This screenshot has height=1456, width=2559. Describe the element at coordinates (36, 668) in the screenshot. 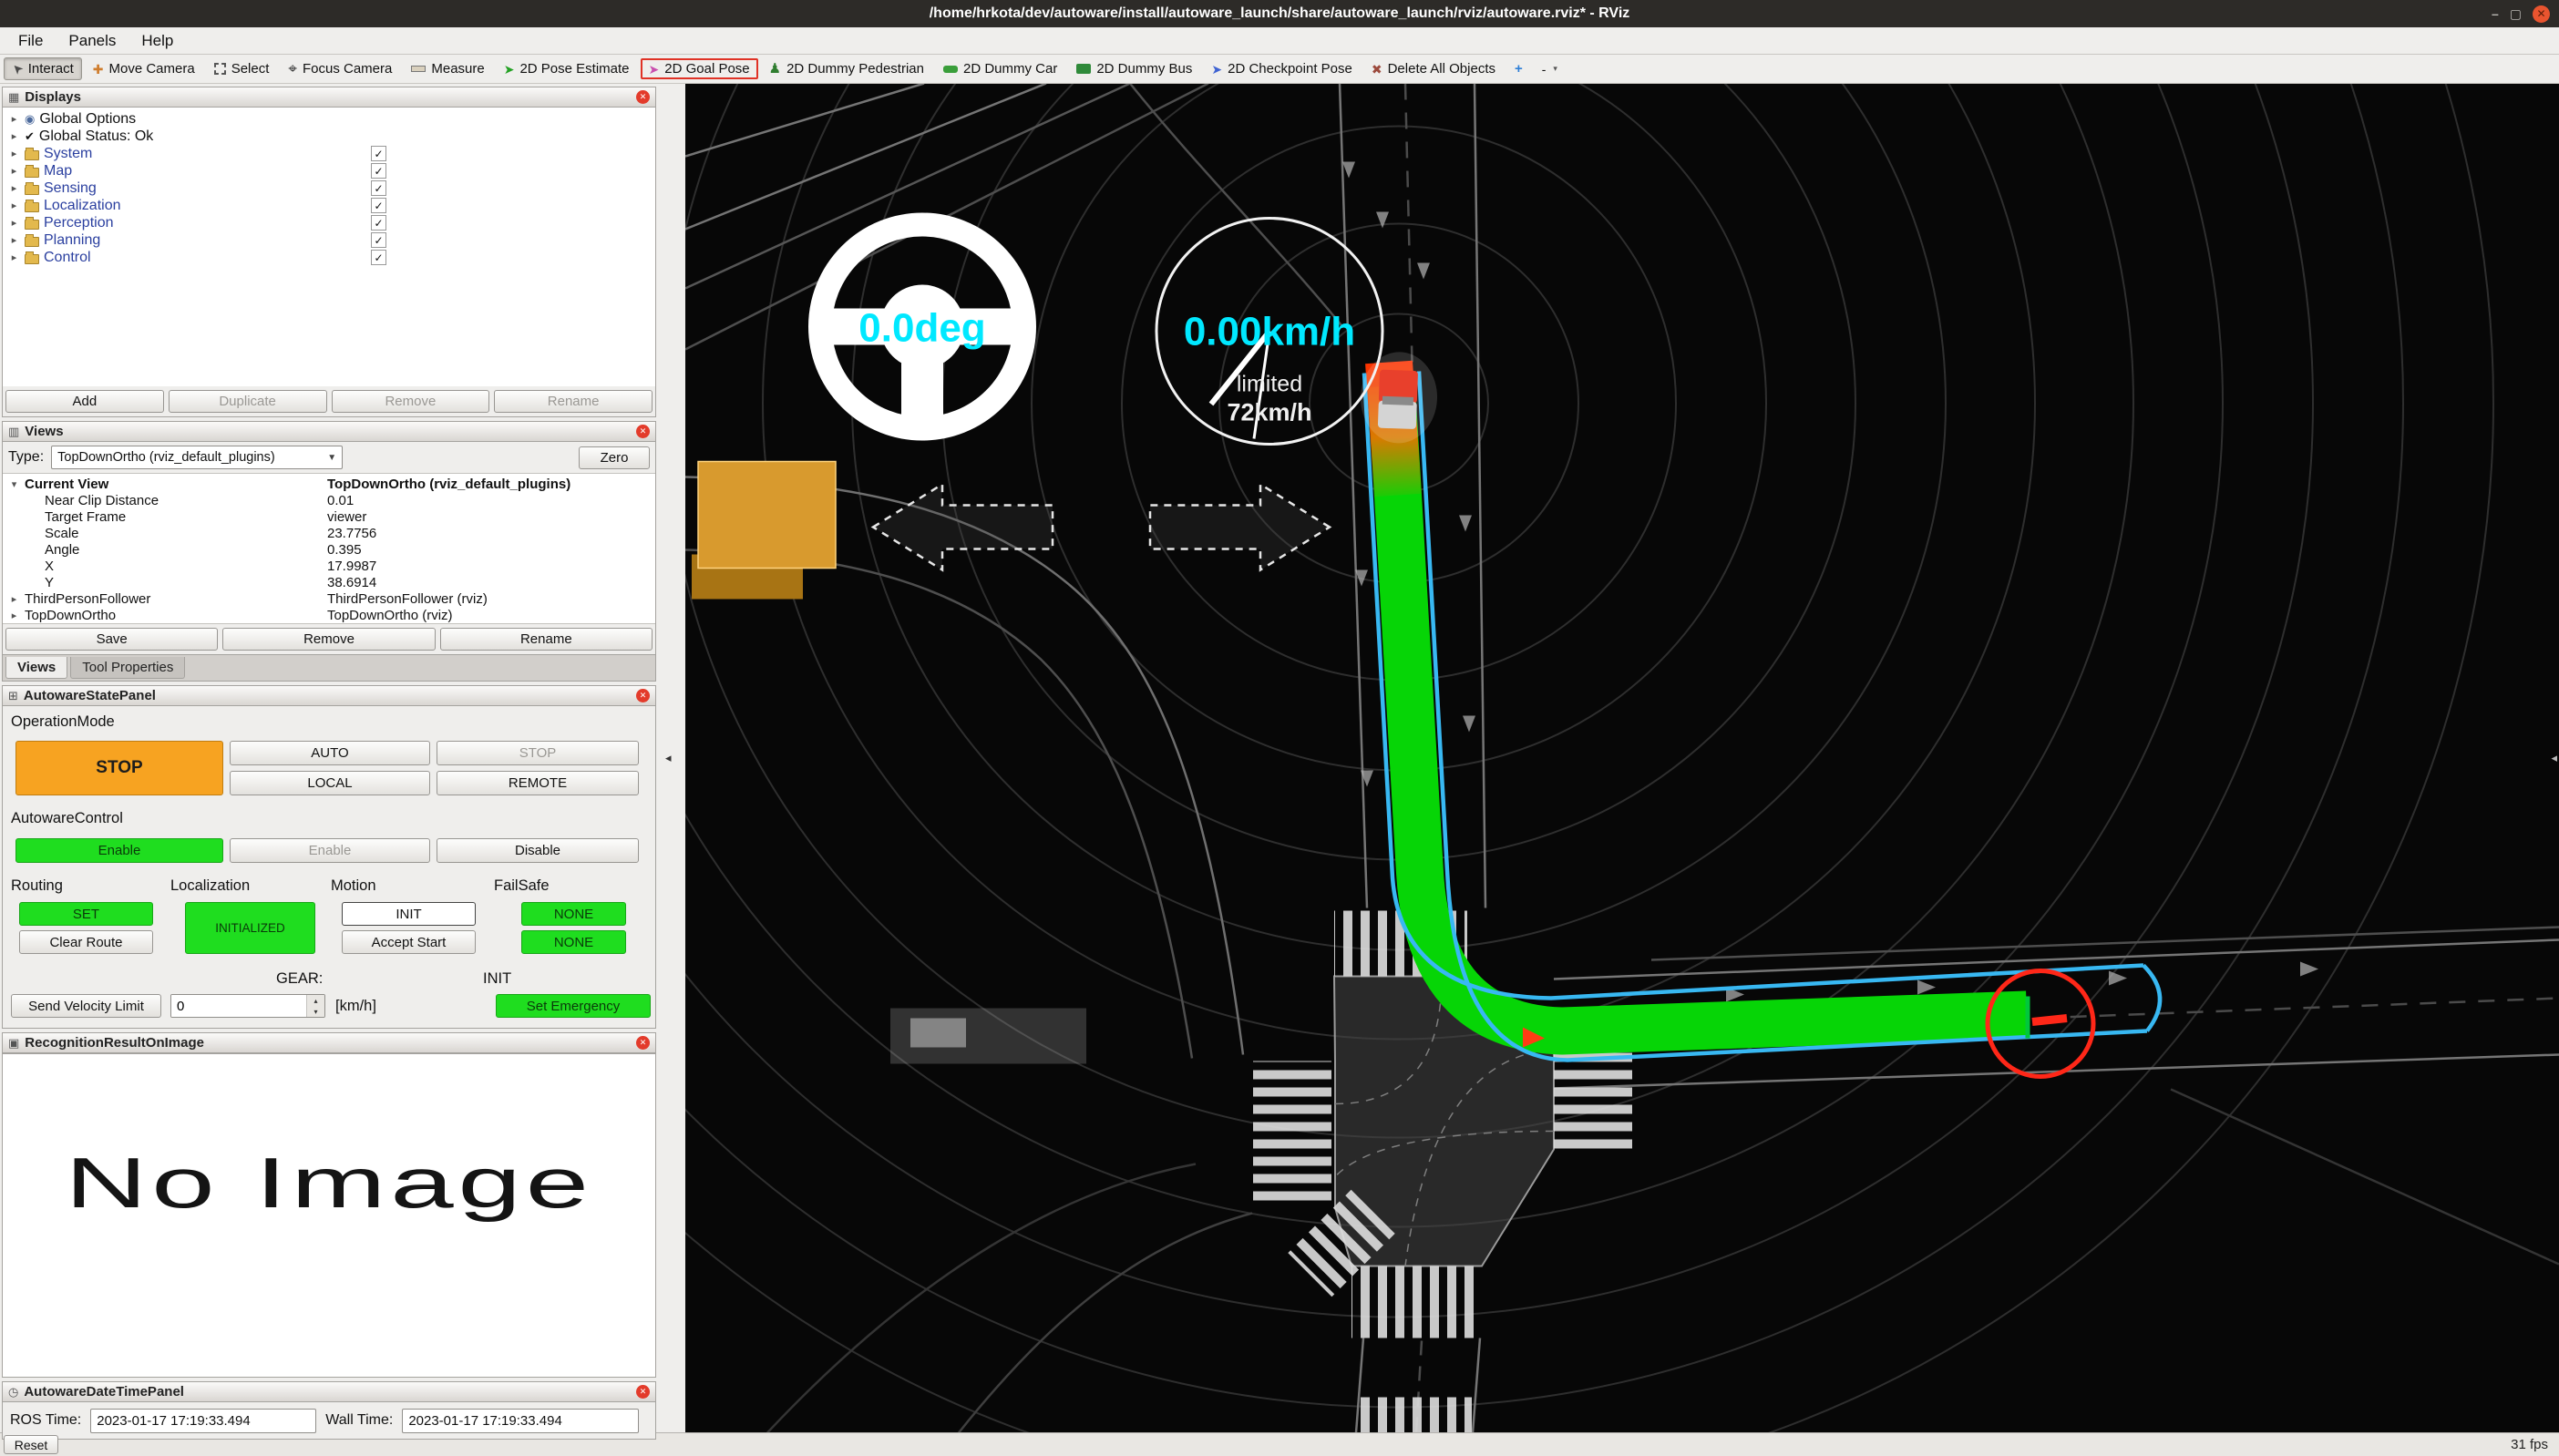

I see `tab-views: Views` at that location.